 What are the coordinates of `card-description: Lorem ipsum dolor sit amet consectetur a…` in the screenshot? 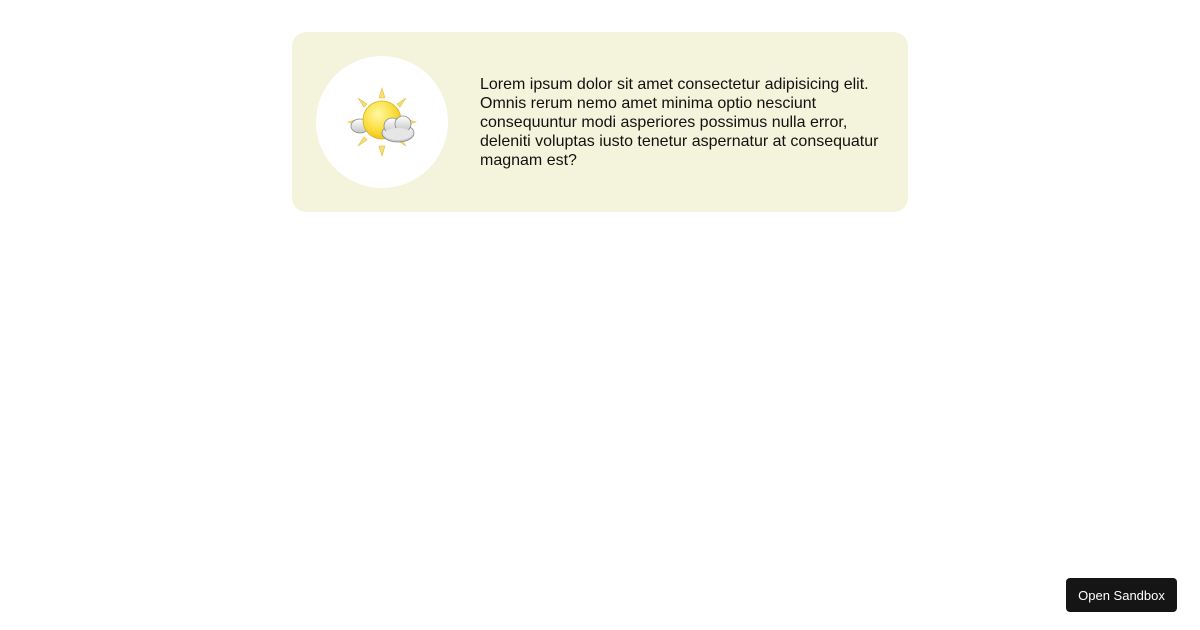 It's located at (679, 122).